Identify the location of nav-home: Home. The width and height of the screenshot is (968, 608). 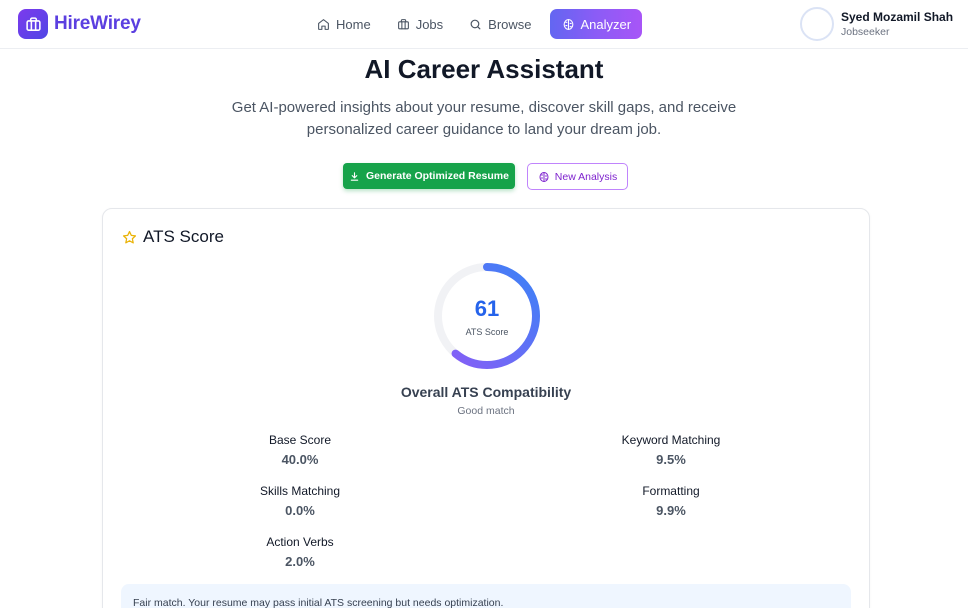
(344, 24).